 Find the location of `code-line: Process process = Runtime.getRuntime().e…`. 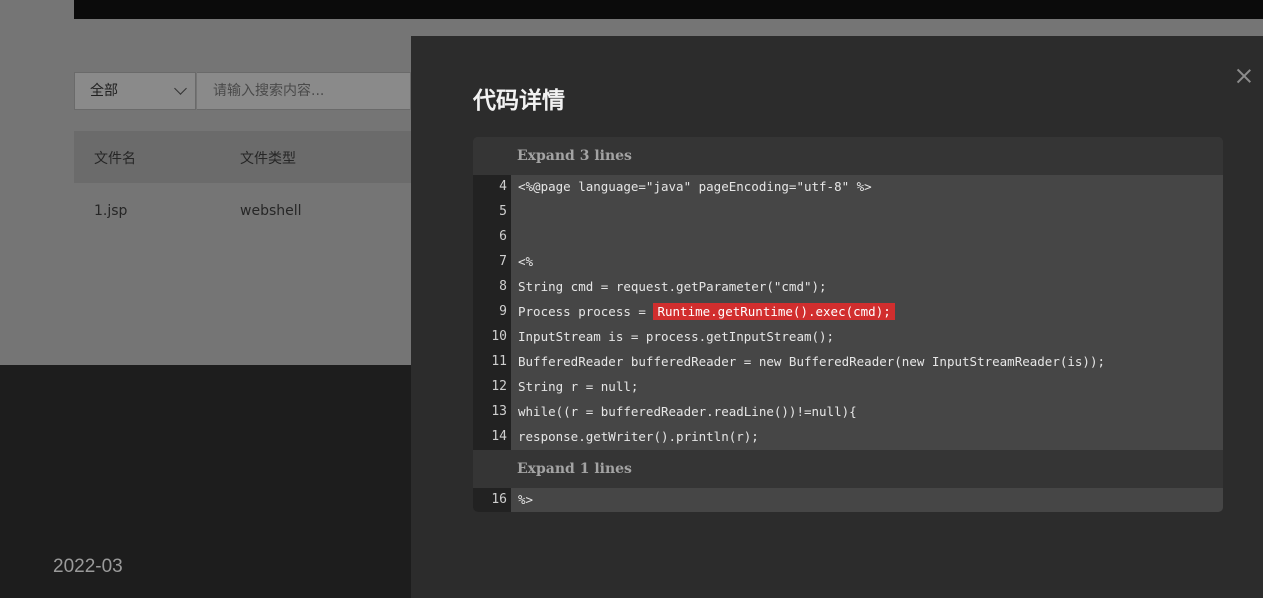

code-line: Process process = Runtime.getRuntime().e… is located at coordinates (706, 311).